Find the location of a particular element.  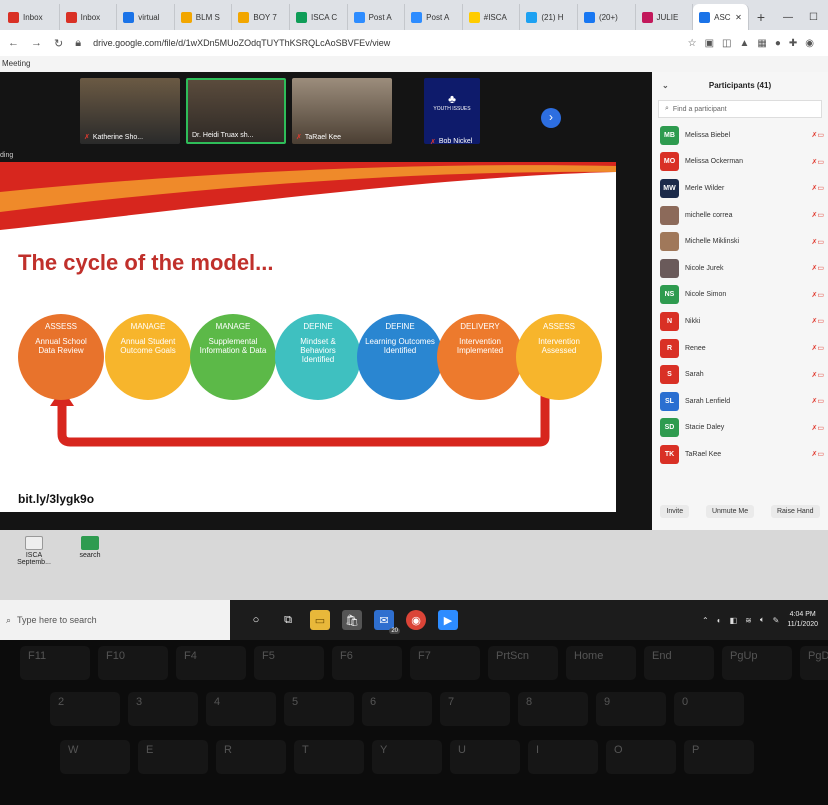

task-view-icon: ⧉ is located at coordinates (288, 620).